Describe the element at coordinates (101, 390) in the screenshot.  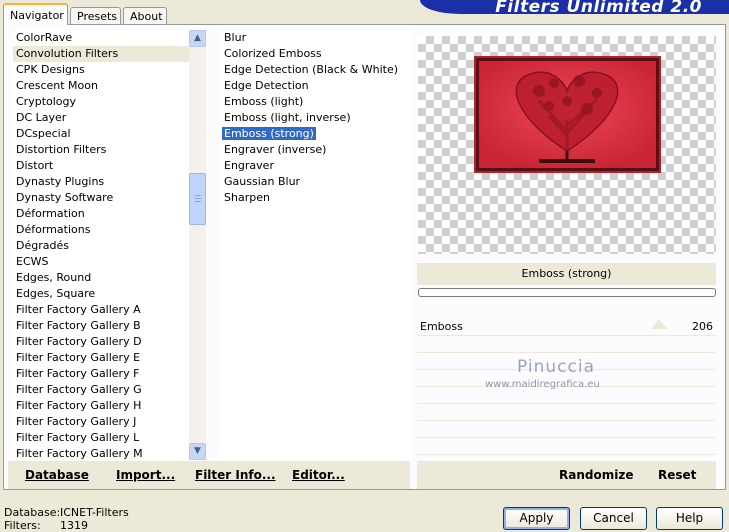
I see `category-item: Filter Factory Gallery G` at that location.